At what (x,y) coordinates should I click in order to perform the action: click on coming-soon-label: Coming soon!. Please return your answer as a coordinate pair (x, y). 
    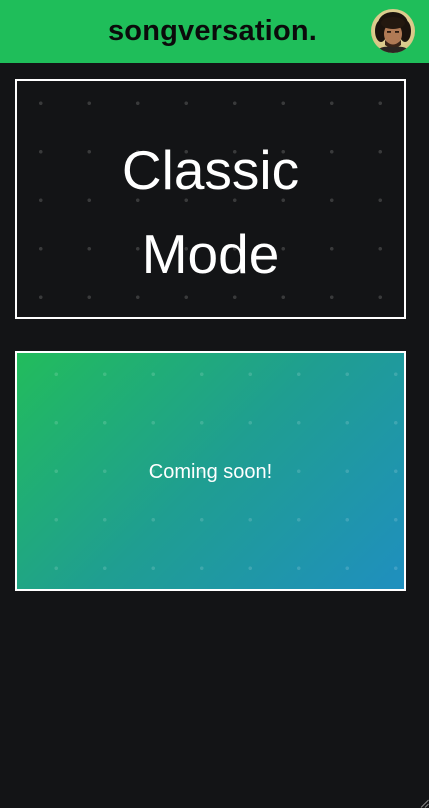
    Looking at the image, I should click on (210, 472).